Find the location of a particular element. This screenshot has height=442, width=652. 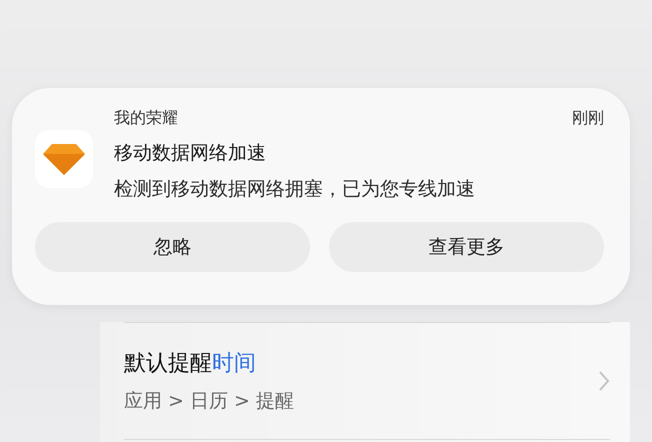

notification-action-button: 忽略 is located at coordinates (172, 247).